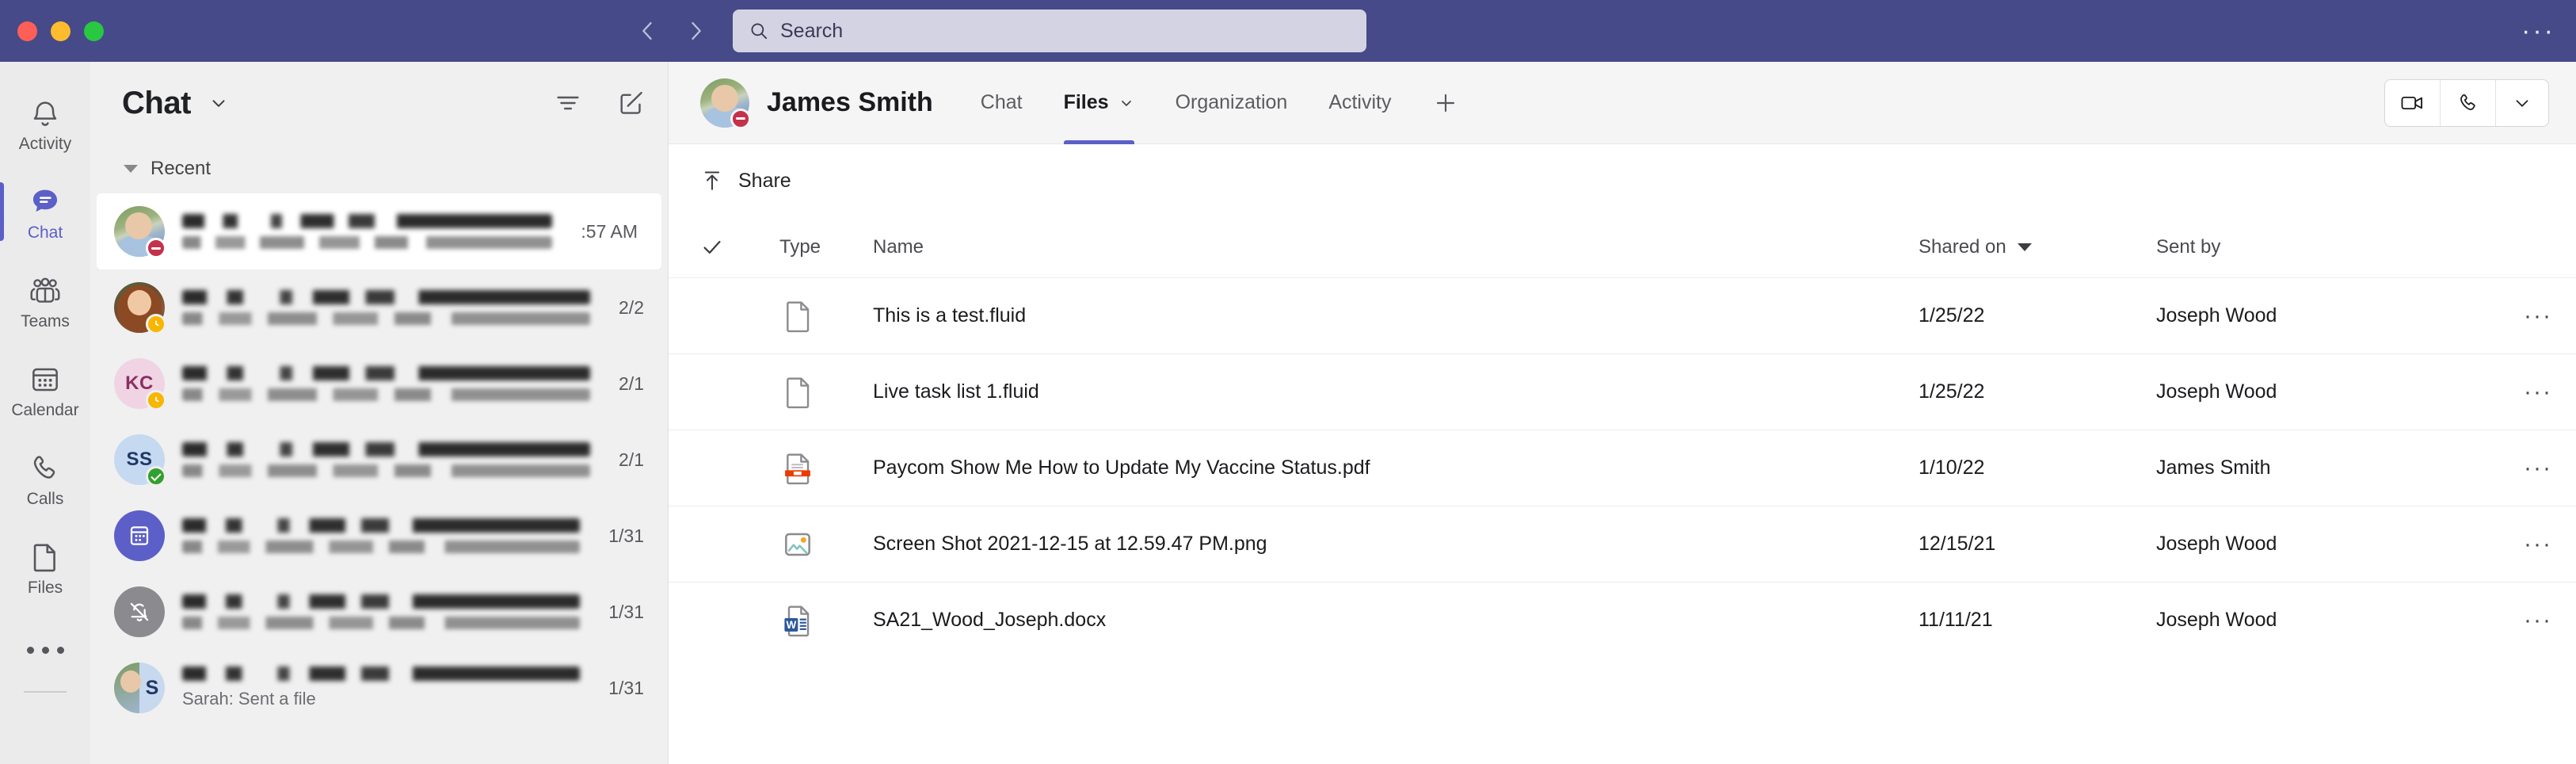 This screenshot has height=764, width=2576. Describe the element at coordinates (1396, 391) in the screenshot. I see `file-name: Live task list 1.fluid` at that location.